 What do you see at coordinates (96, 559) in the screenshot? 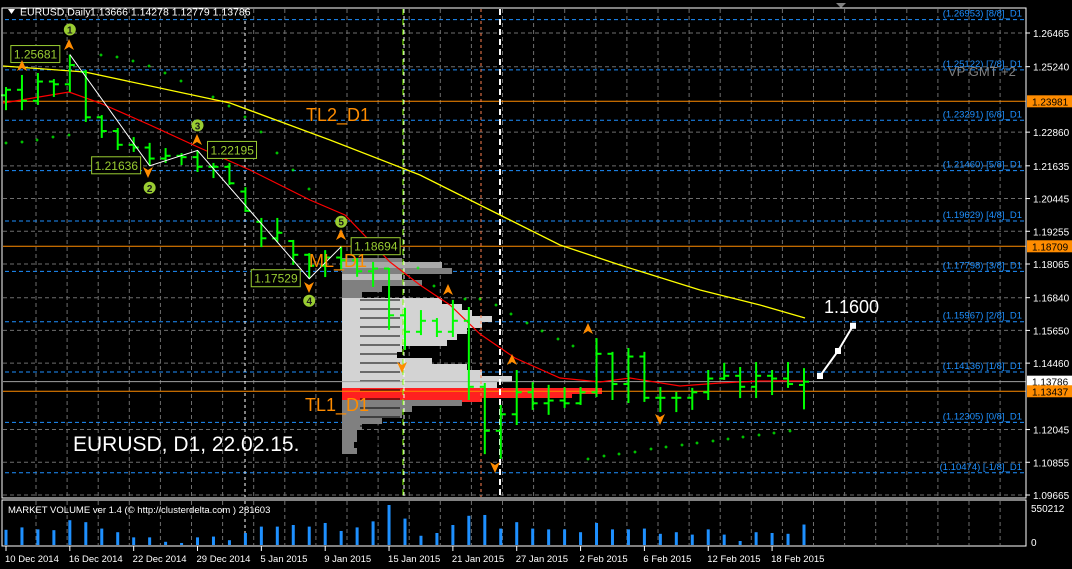
I see `x-tick-label: 16 Dec 2014` at bounding box center [96, 559].